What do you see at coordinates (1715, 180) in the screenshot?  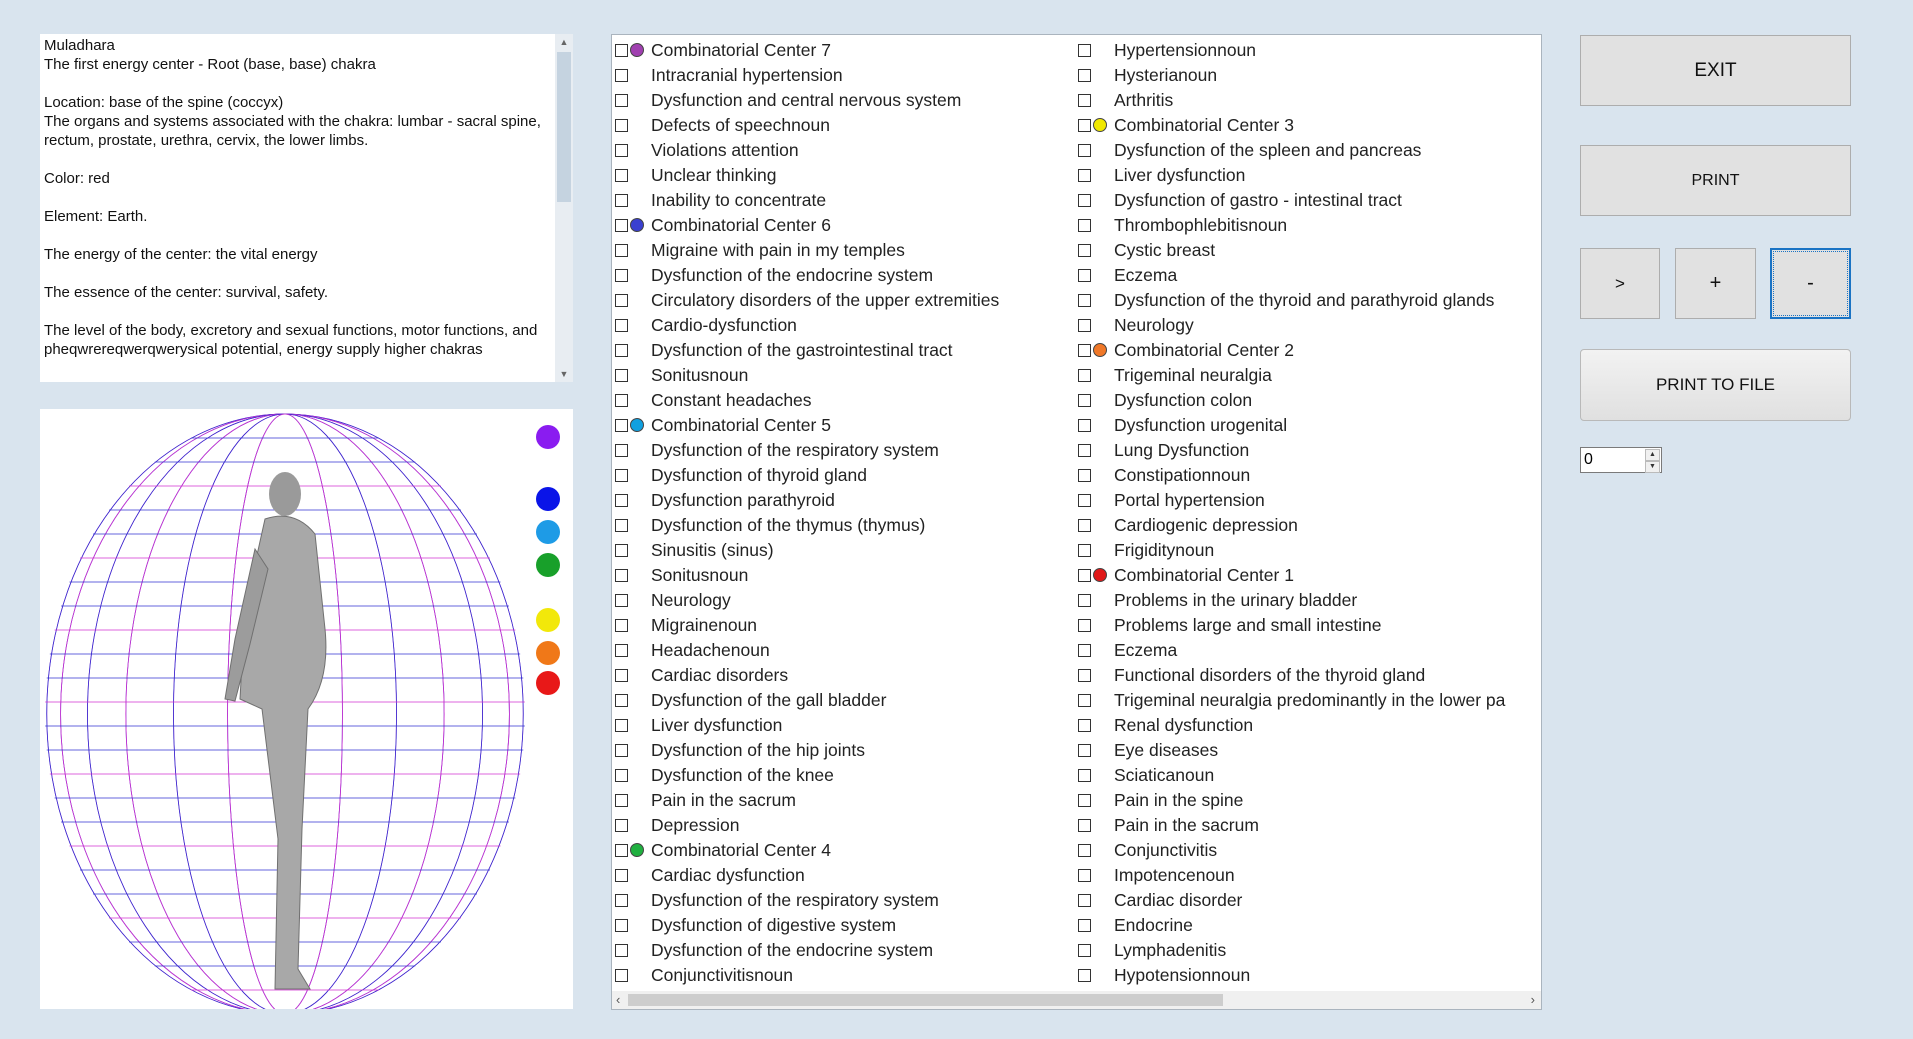 I see `print-button: PRINT` at bounding box center [1715, 180].